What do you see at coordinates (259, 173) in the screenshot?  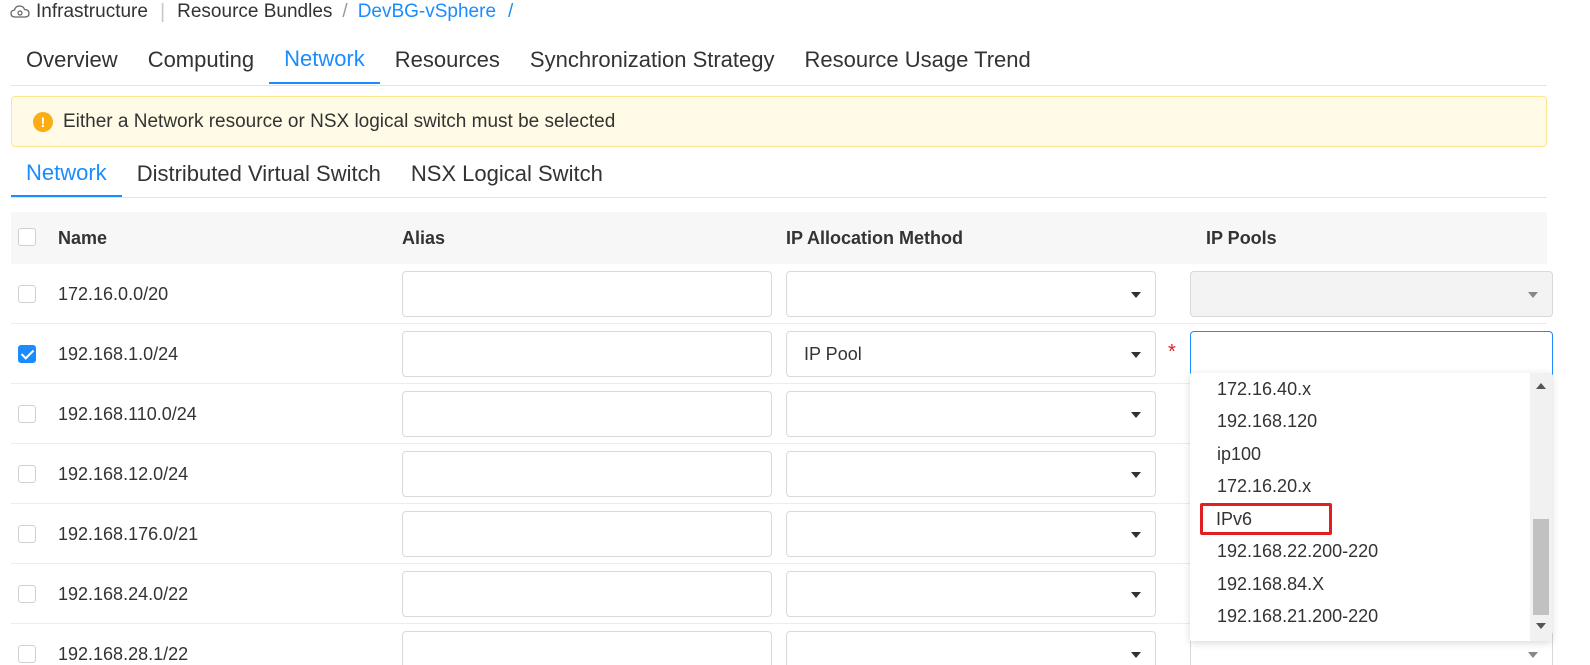 I see `subtab-distributed-virtual-switch: Distributed Virtual Switch` at bounding box center [259, 173].